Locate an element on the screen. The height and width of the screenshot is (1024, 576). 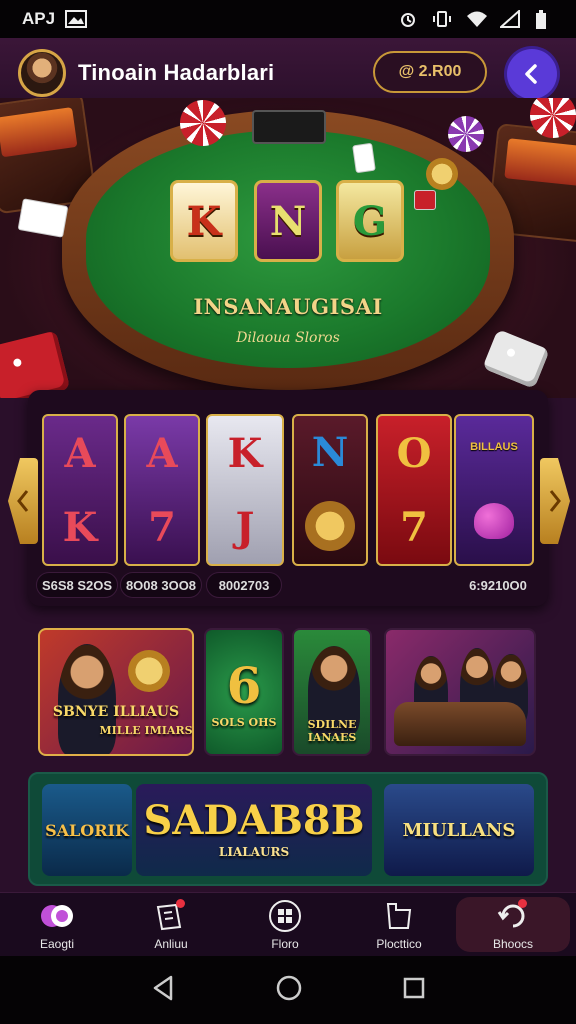
promo-banner-main: SADAB8B LIALAURS is located at coordinates (254, 830).